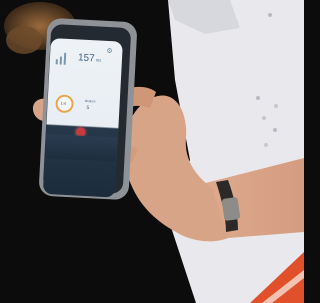  I want to click on bar-chart-icon, so click(61, 58).